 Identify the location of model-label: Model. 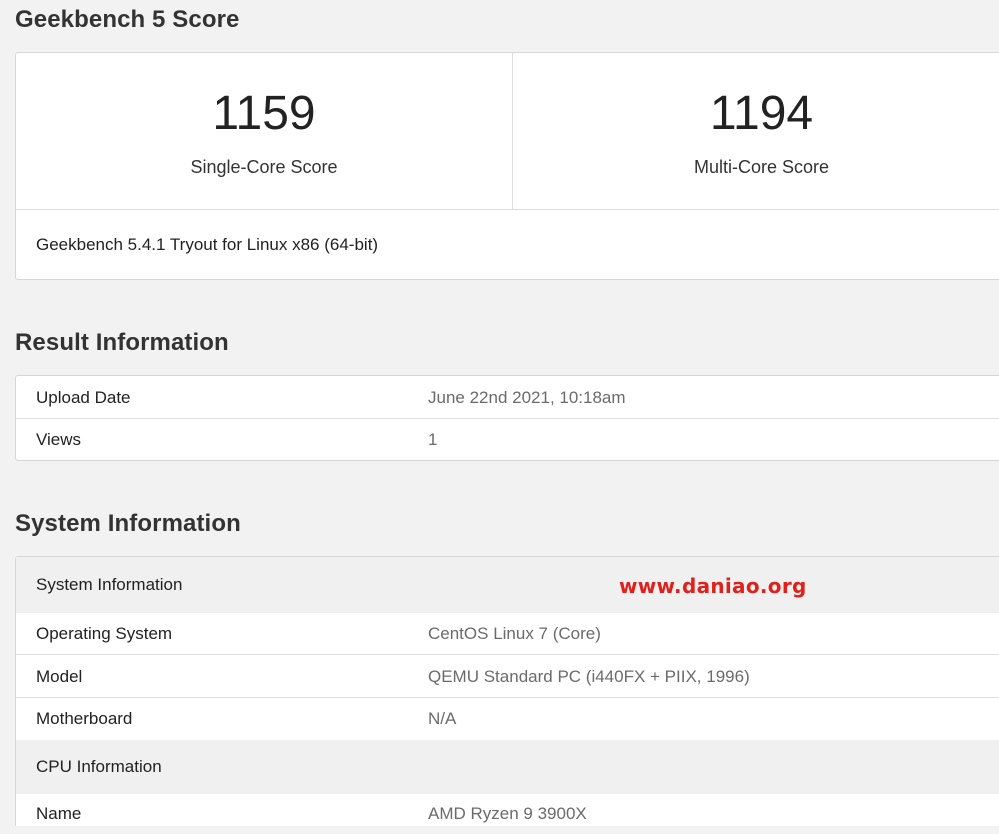
(59, 676).